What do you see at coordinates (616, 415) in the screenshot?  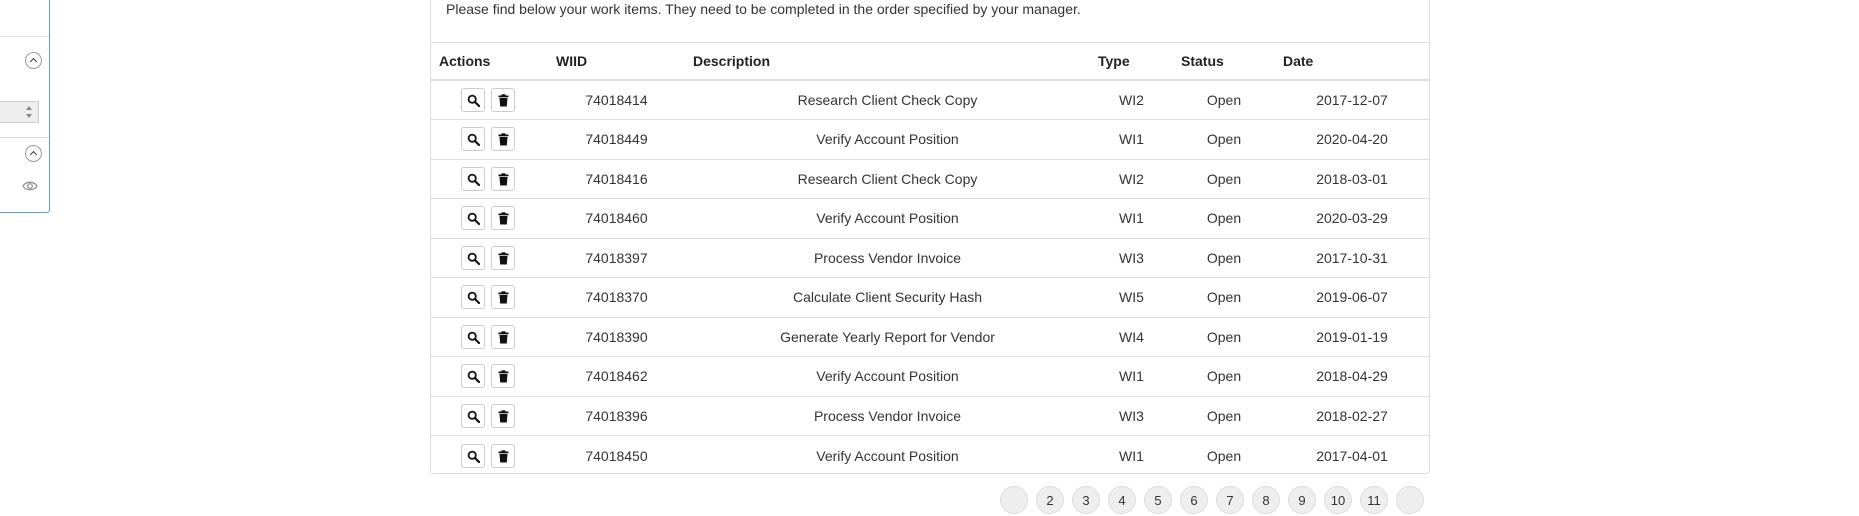 I see `wiid-cell: 74018396` at bounding box center [616, 415].